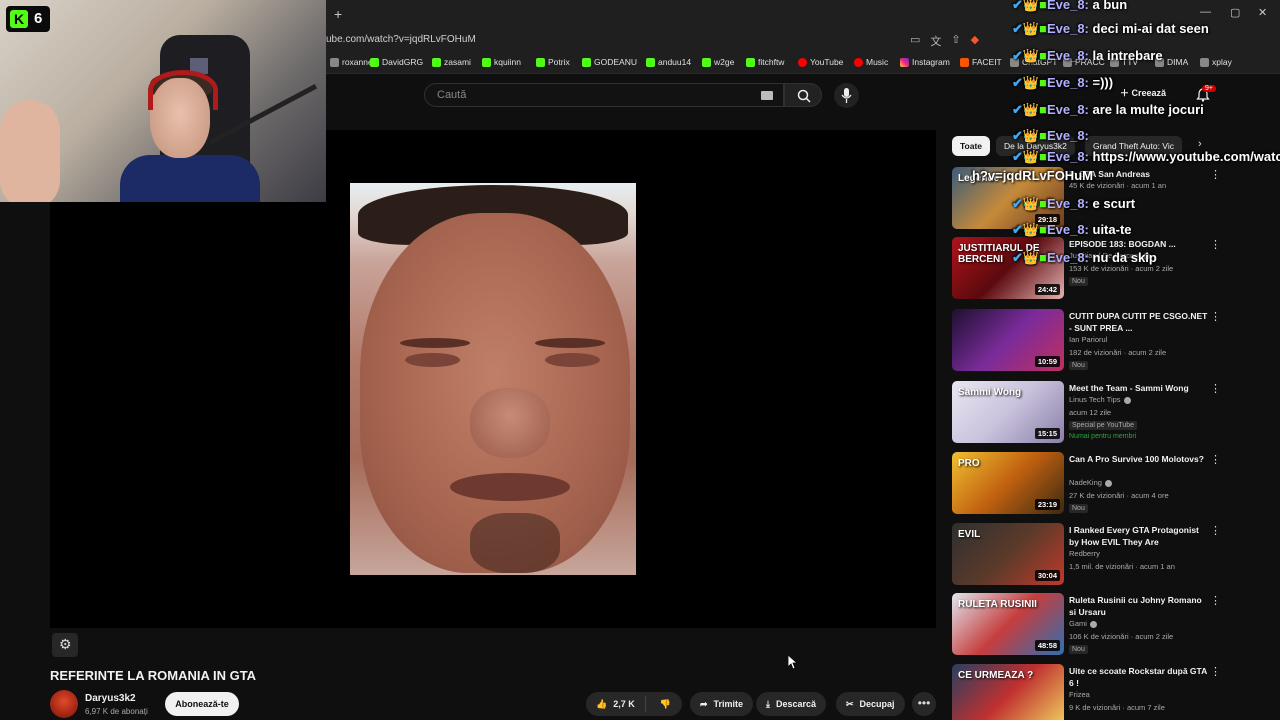 The width and height of the screenshot is (1280, 720). Describe the element at coordinates (706, 62) in the screenshot. I see `kick-icon` at that location.